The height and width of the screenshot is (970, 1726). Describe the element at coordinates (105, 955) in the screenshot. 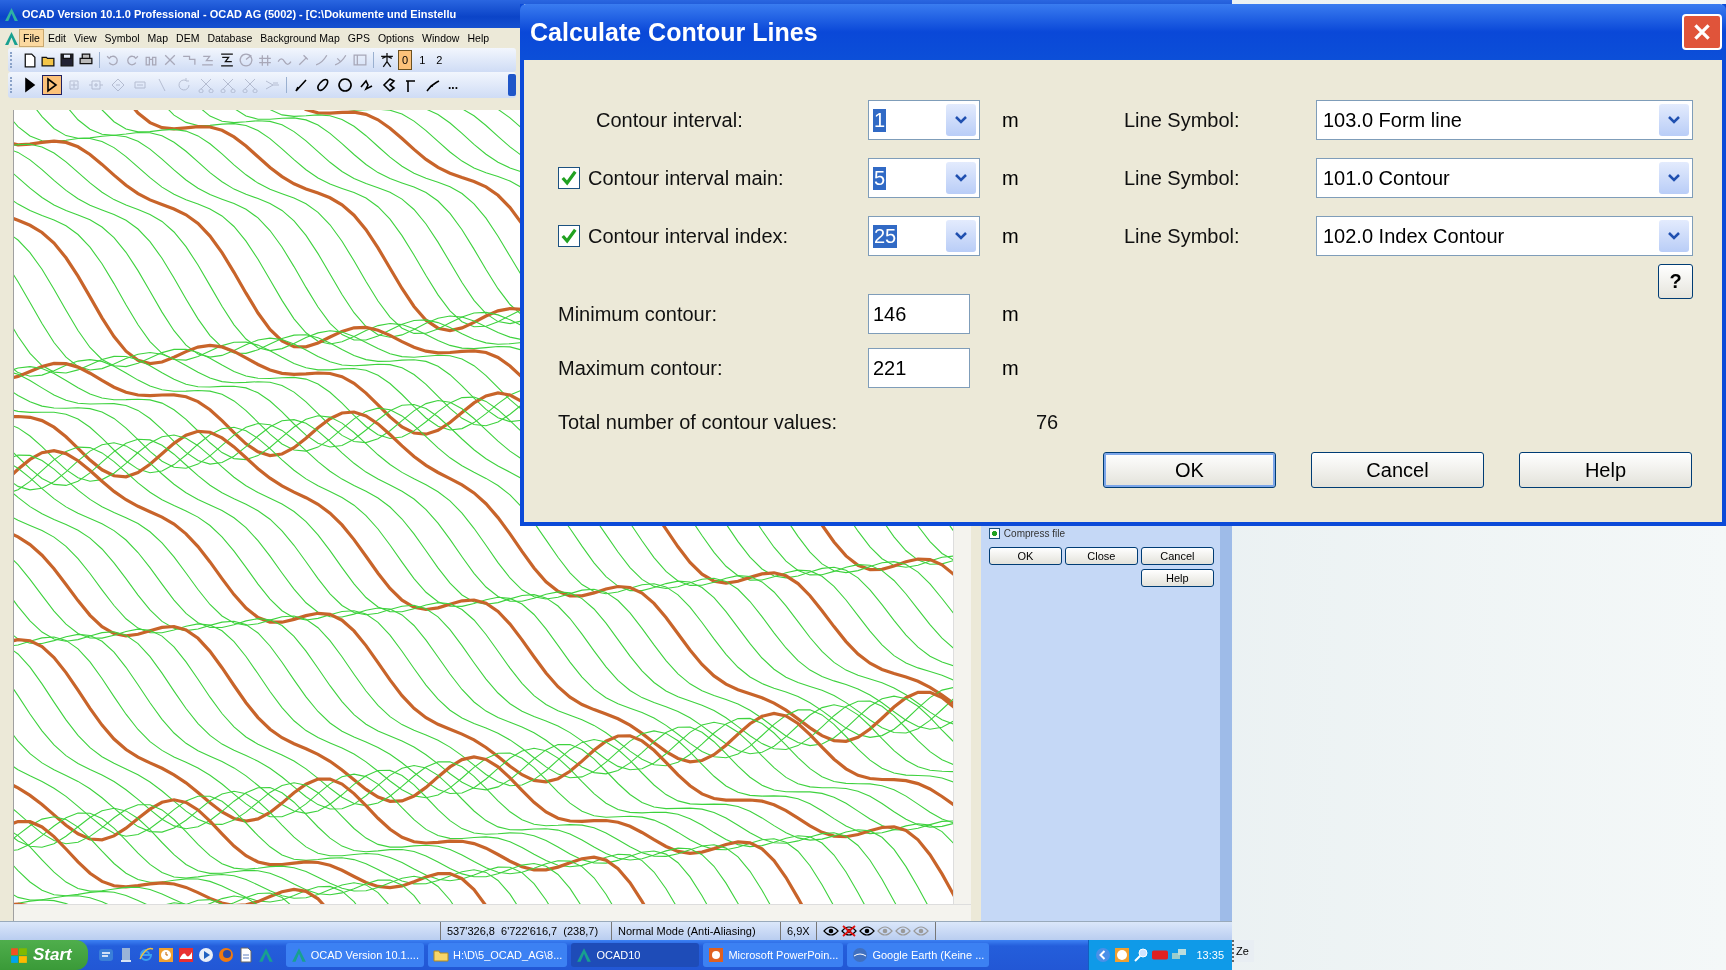

I see `email-icon` at that location.